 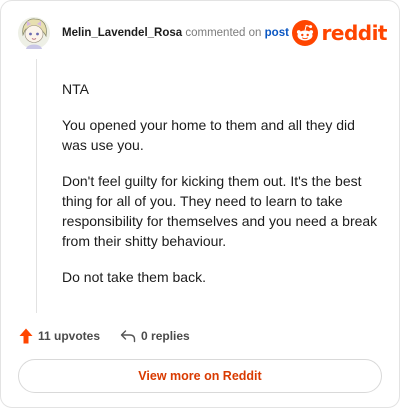 What do you see at coordinates (134, 277) in the screenshot?
I see `comment-paragraph: Do not take them back.` at bounding box center [134, 277].